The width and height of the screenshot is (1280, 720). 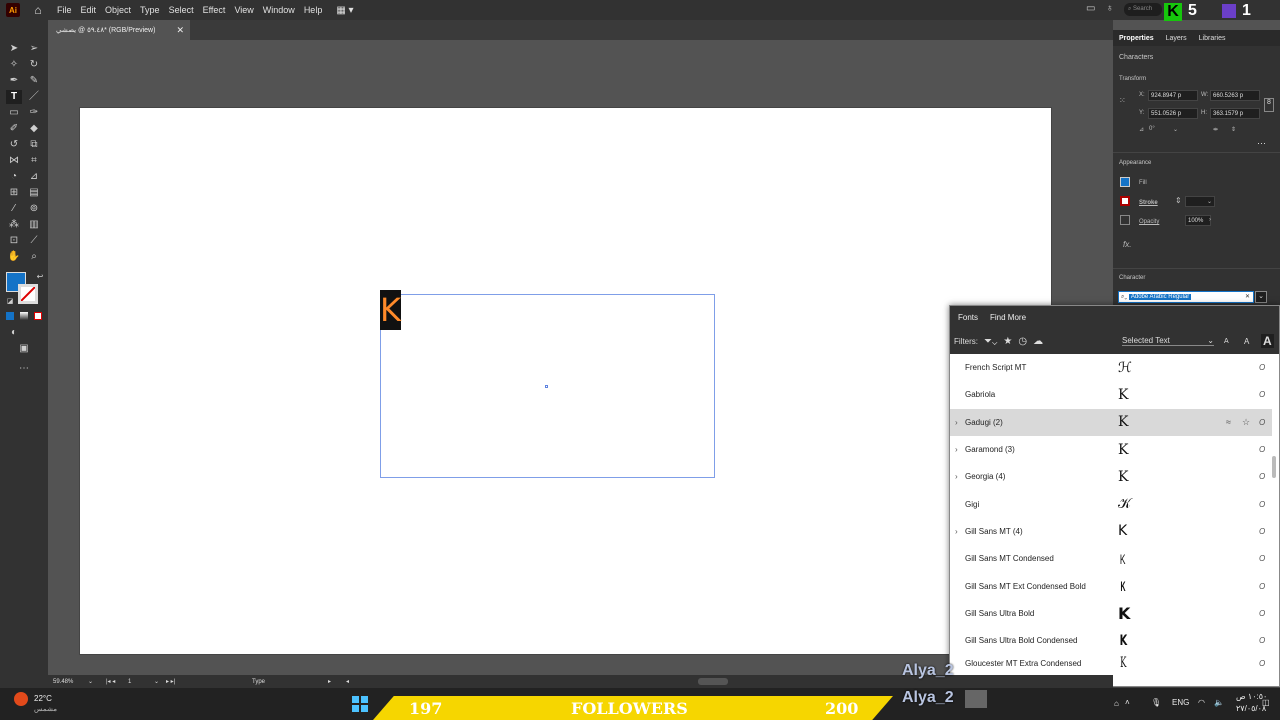 I want to click on font-row-georgia: › Georgia (4) K O, so click(x=1111, y=476).